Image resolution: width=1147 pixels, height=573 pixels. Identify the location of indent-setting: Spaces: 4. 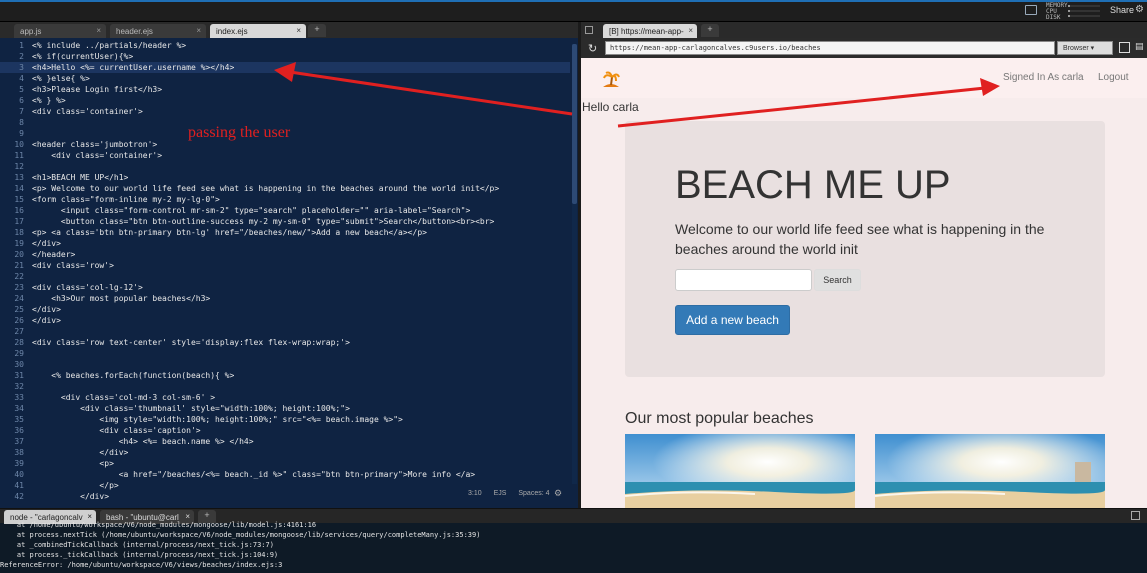
(533, 493).